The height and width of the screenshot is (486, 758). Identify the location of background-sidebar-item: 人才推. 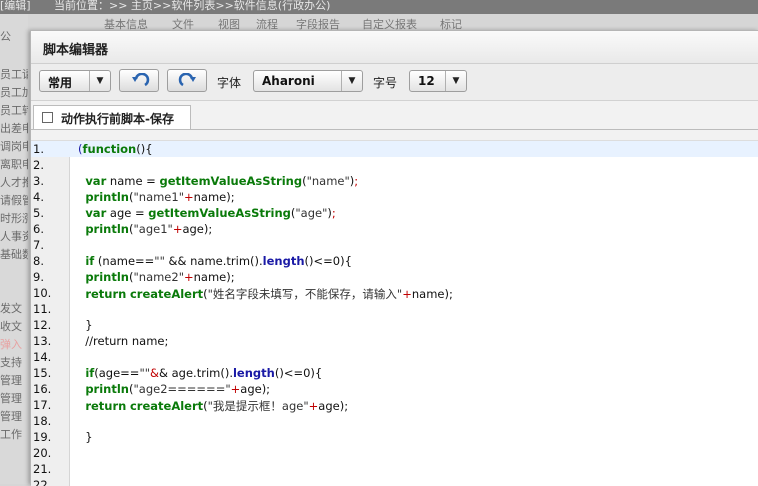
(14, 182).